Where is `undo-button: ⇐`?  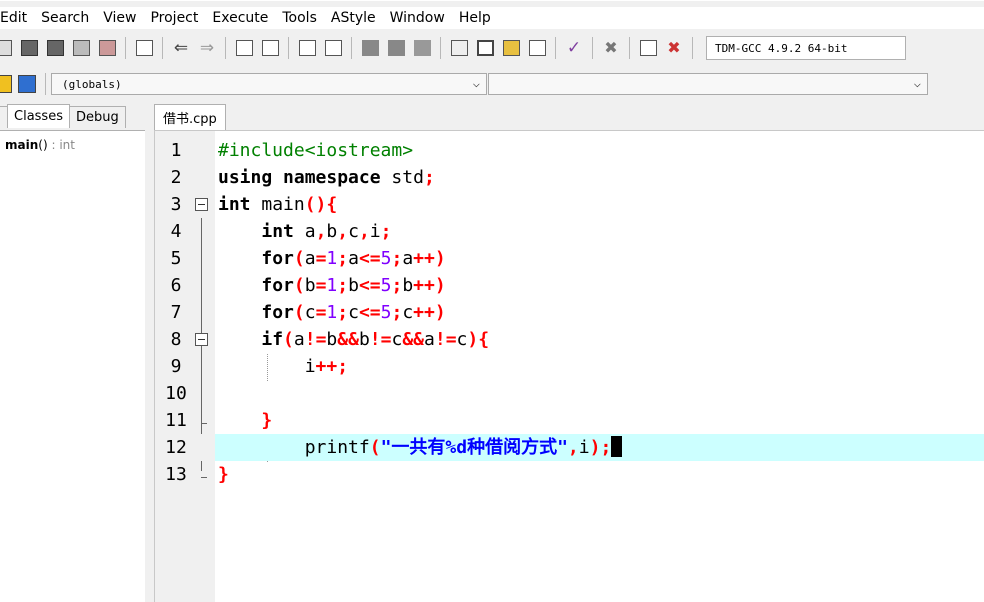
undo-button: ⇐ is located at coordinates (181, 48).